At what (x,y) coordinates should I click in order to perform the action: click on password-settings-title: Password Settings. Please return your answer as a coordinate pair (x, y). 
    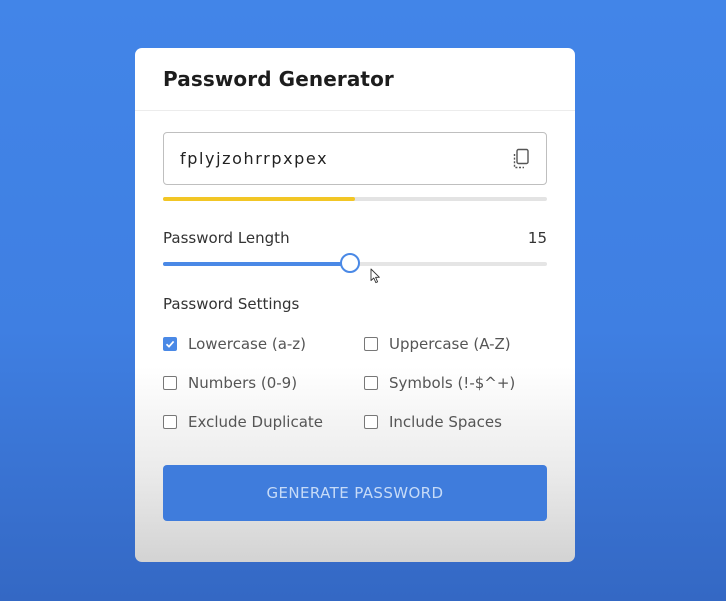
    Looking at the image, I should click on (231, 304).